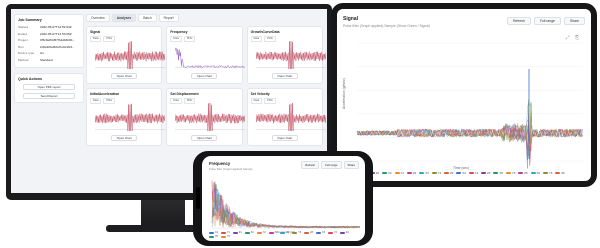 This screenshot has height=248, width=600. I want to click on legend-item: Y6, so click(547, 173).